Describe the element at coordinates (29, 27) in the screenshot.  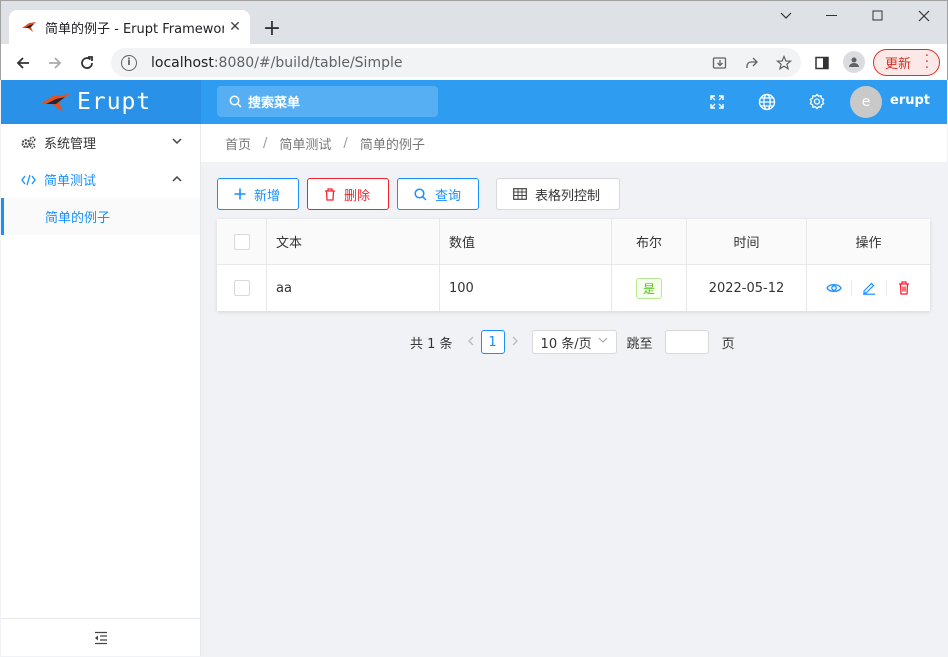
I see `erupt-favicon-icon` at that location.